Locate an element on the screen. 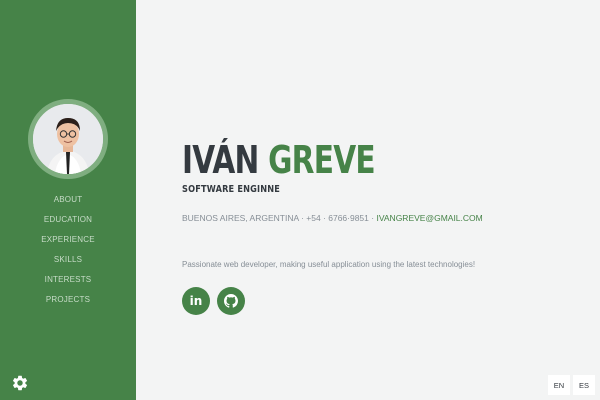 The image size is (600, 400). linkedin-icon: in is located at coordinates (196, 301).